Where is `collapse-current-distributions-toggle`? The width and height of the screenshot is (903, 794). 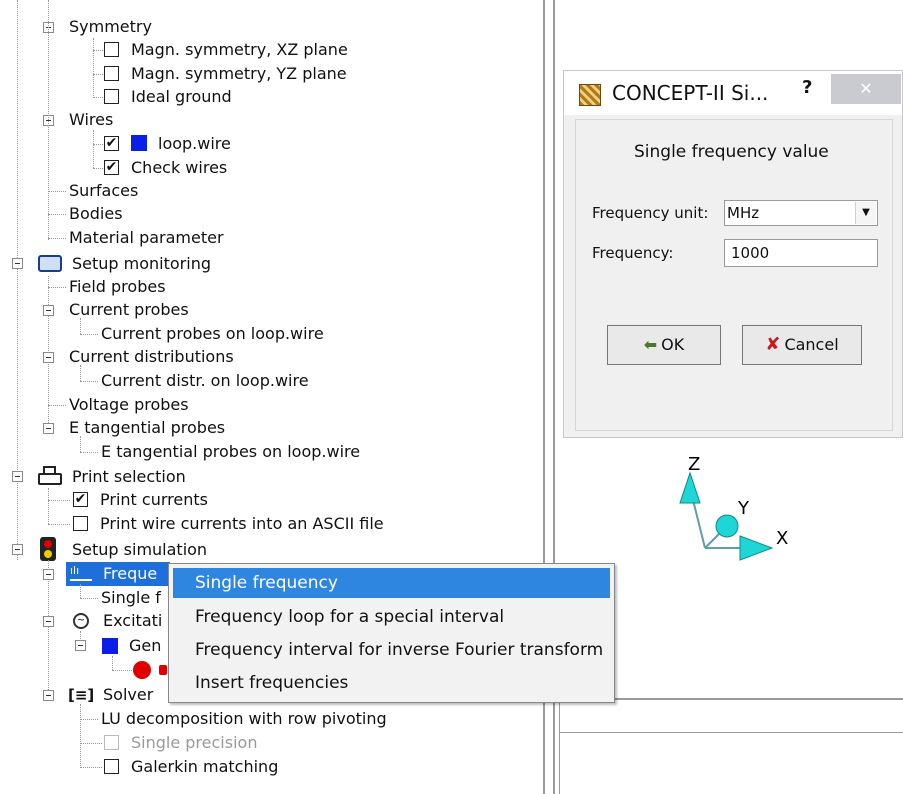 collapse-current-distributions-toggle is located at coordinates (48, 357).